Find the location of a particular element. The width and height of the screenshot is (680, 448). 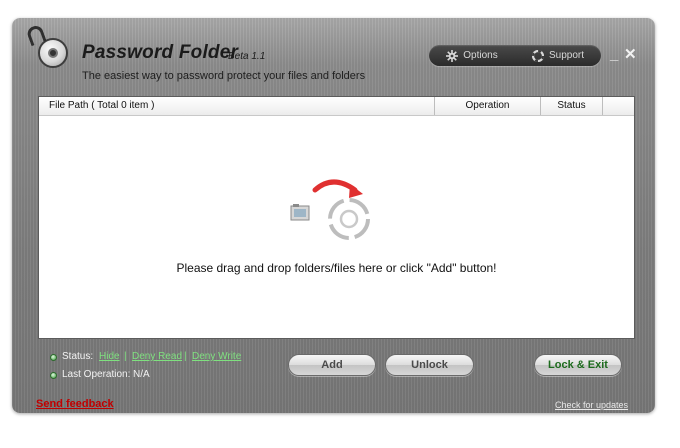

lifebuoy-icon is located at coordinates (538, 55).